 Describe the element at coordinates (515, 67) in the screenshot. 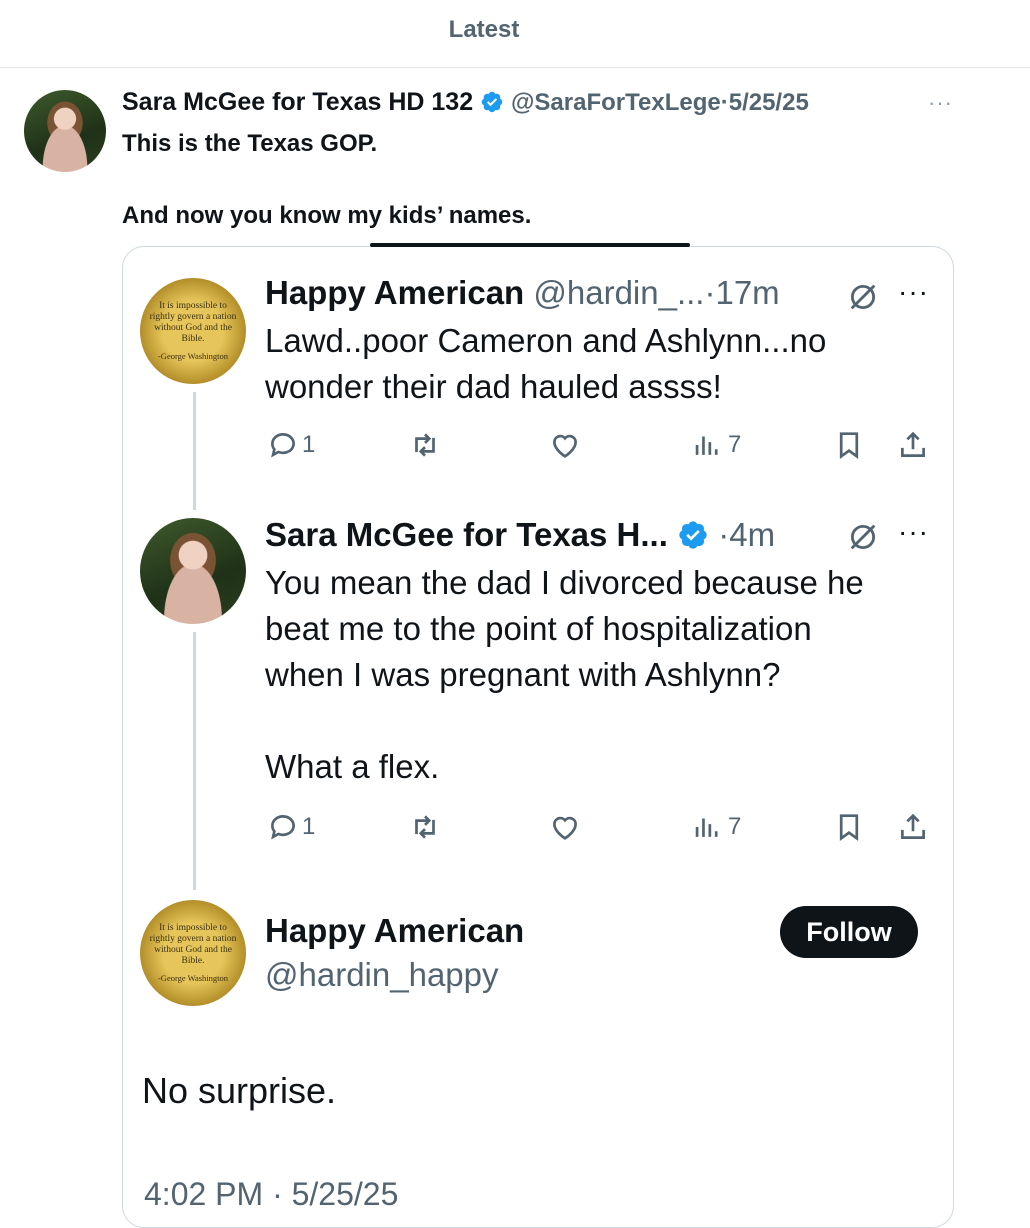

I see `header-divider` at that location.